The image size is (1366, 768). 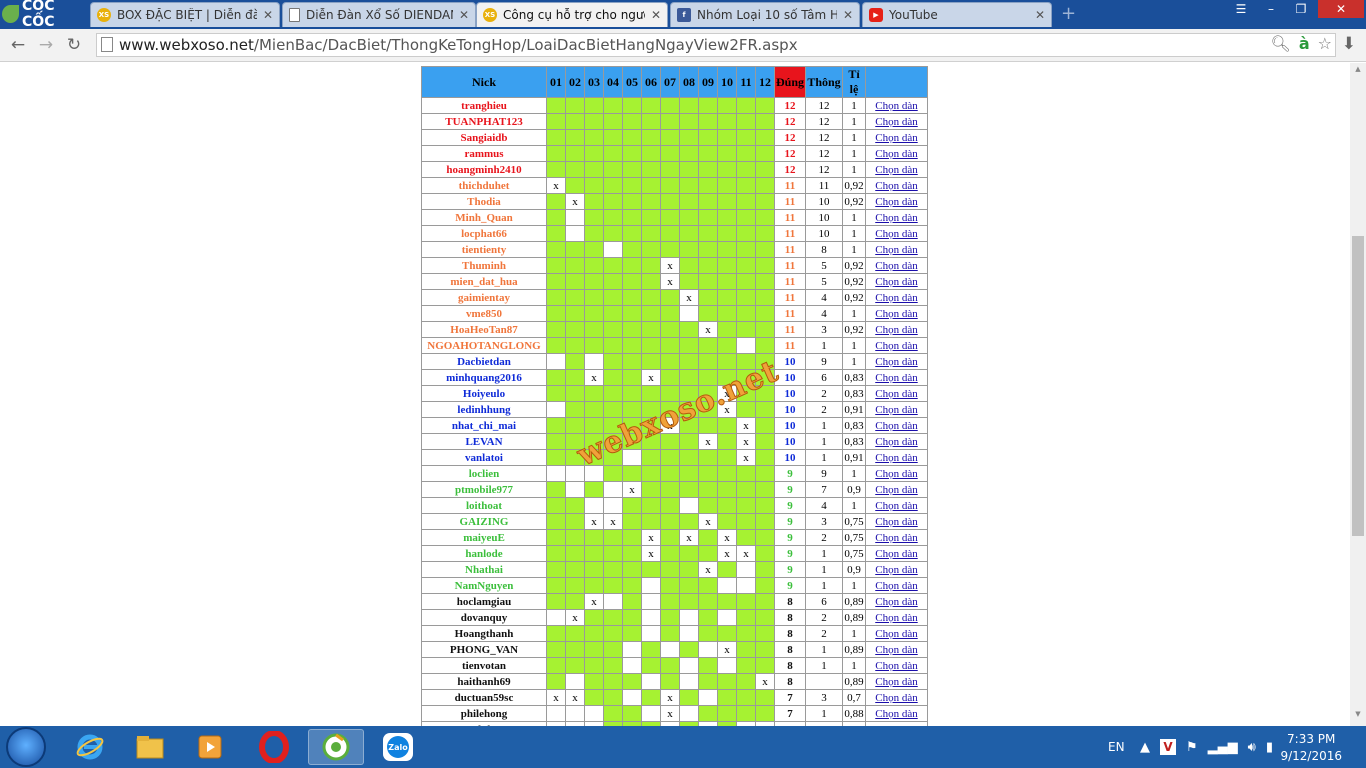 I want to click on network-signal-icon: ▂▄▆, so click(x=1223, y=747).